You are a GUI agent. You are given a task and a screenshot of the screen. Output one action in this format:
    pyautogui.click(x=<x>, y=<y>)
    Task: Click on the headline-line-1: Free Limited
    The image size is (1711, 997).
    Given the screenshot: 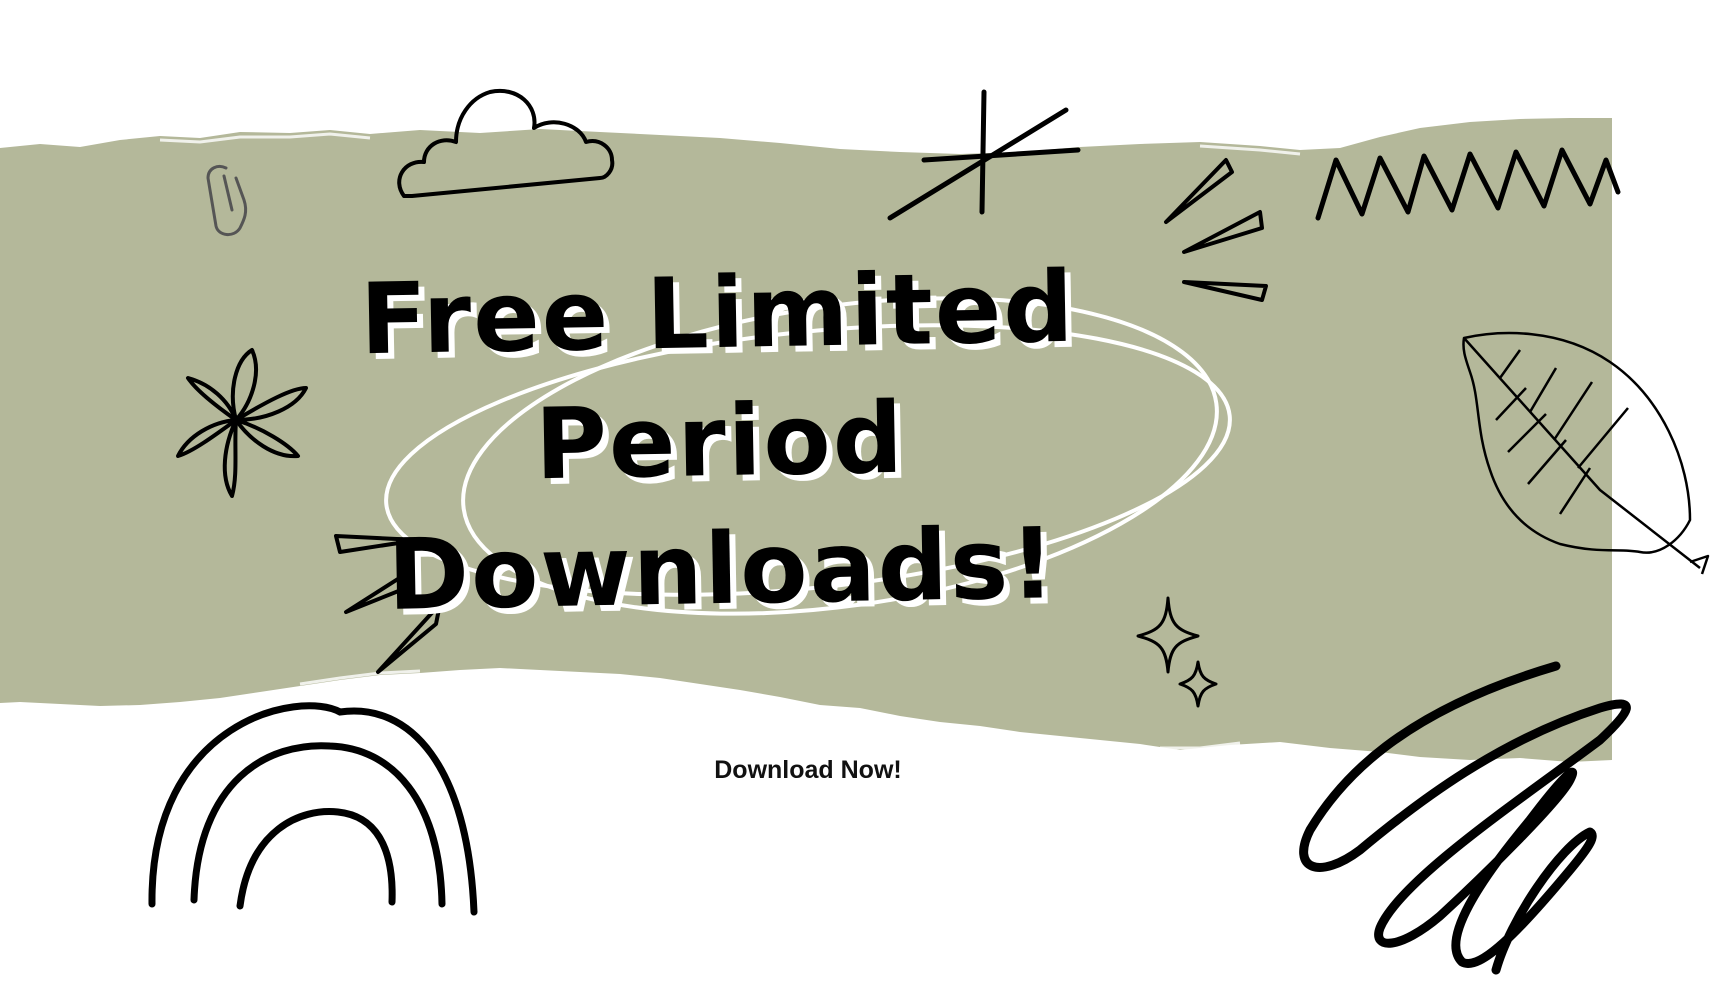 What is the action you would take?
    pyautogui.click(x=718, y=314)
    